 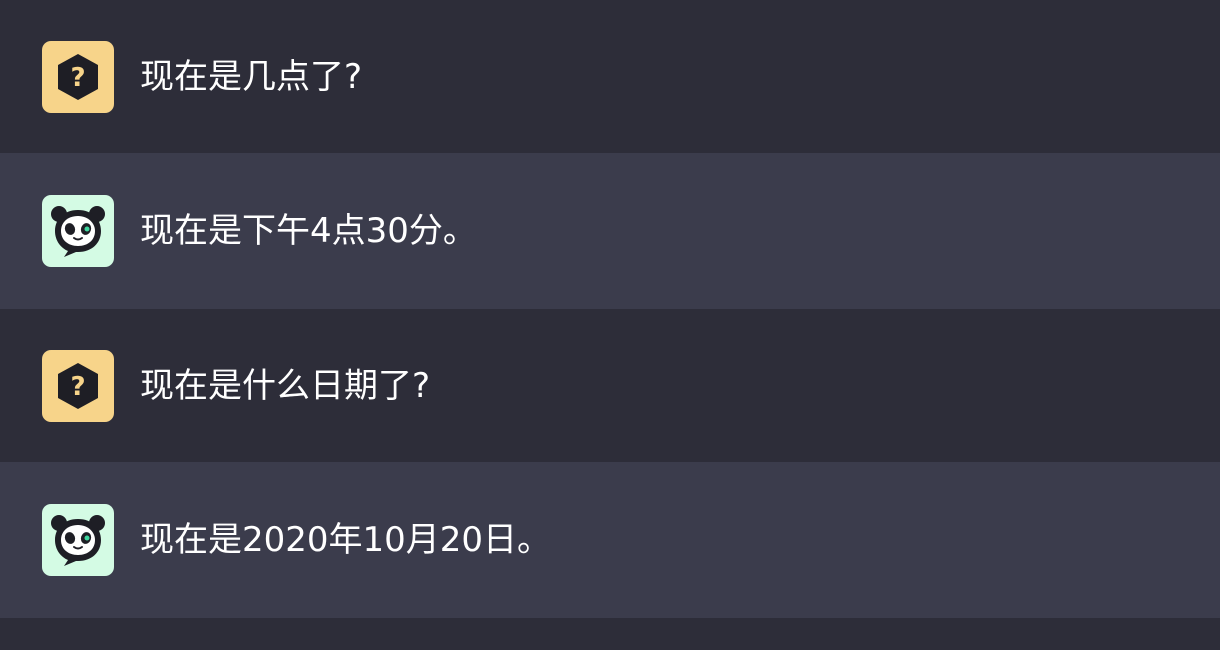 What do you see at coordinates (346, 540) in the screenshot?
I see `bot-message-text: 现在是2020年10月20日。` at bounding box center [346, 540].